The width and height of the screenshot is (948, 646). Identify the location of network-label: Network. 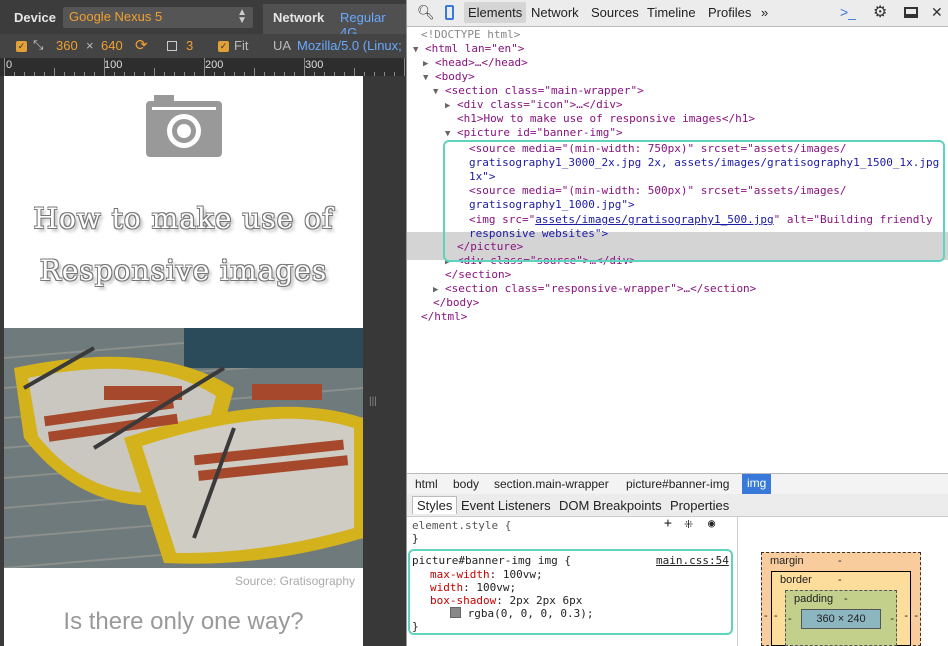
(299, 17).